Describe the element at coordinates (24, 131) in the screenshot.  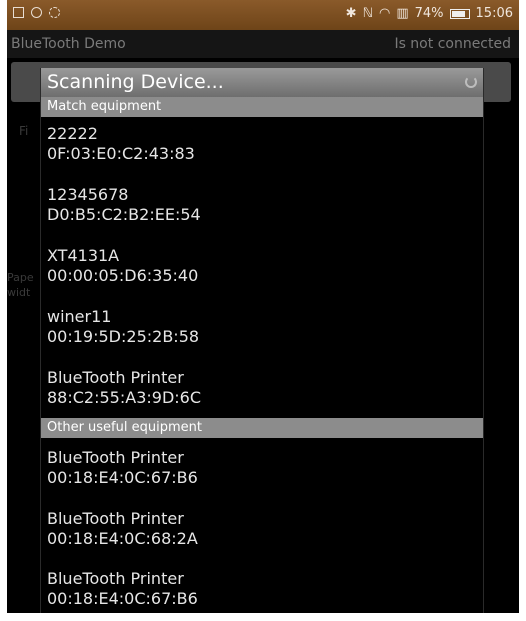
I see `background-label: Fi` at that location.